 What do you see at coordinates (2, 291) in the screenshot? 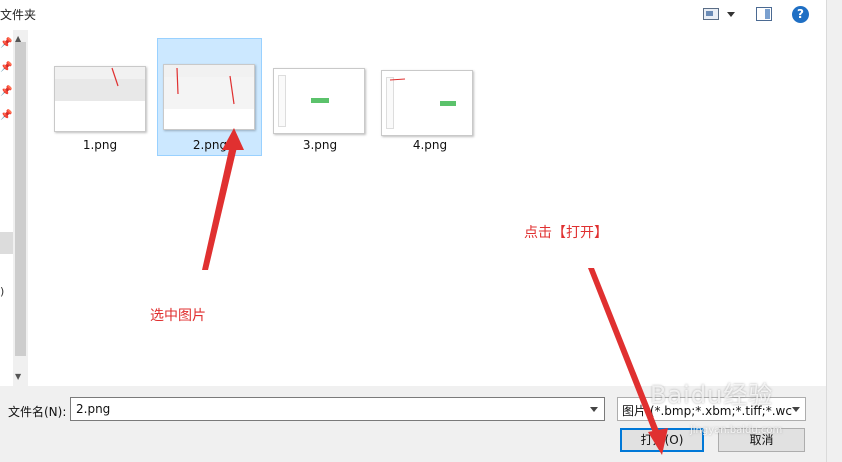
I see `nav-item-label: )` at bounding box center [2, 291].